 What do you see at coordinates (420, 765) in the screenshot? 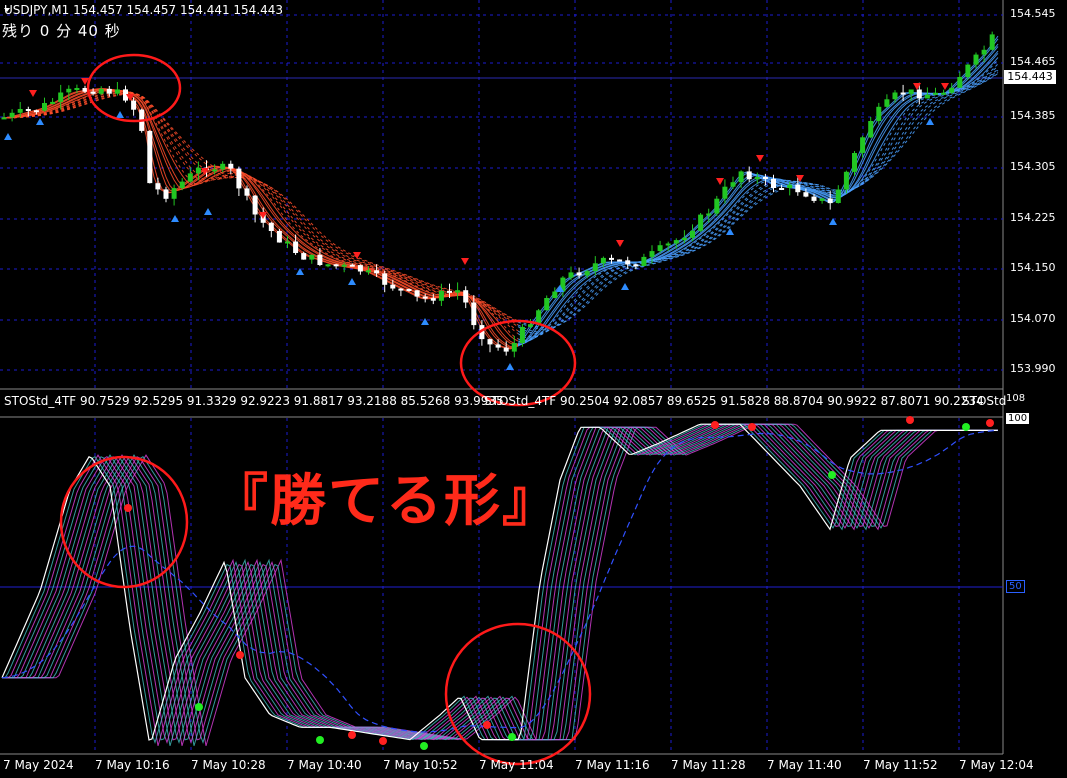
I see `time-label: 7 May 10:52` at bounding box center [420, 765].